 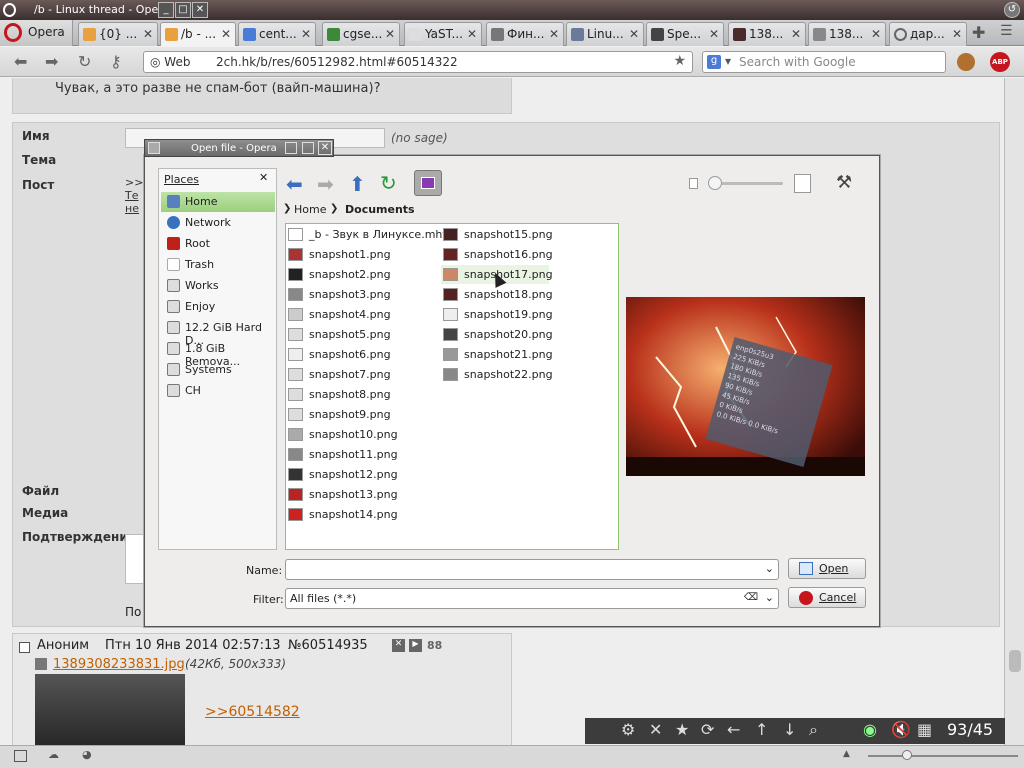 What do you see at coordinates (1015, 661) in the screenshot?
I see `scroll-thumb` at bounding box center [1015, 661].